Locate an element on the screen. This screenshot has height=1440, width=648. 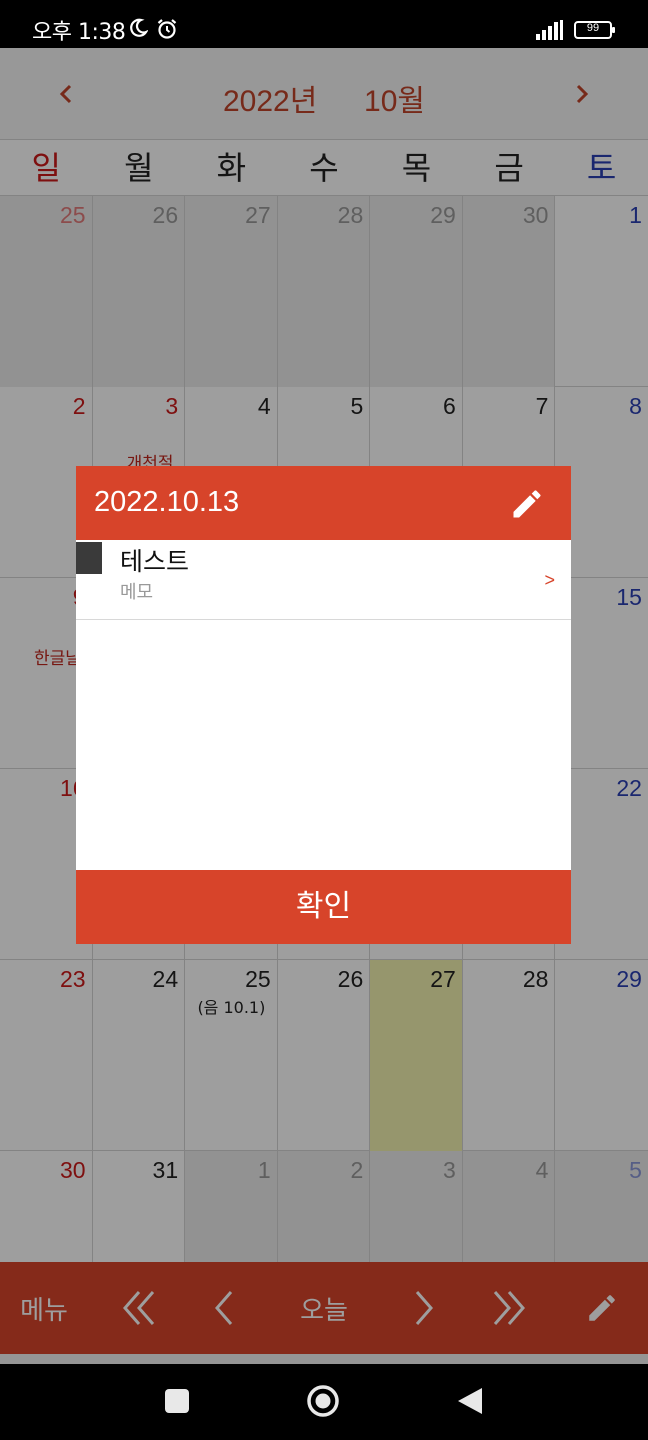
event-memo: 메모 is located at coordinates (137, 592).